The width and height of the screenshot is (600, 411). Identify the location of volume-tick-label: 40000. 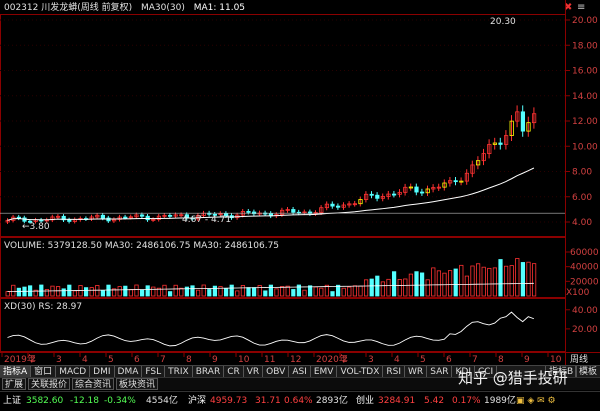
(584, 268).